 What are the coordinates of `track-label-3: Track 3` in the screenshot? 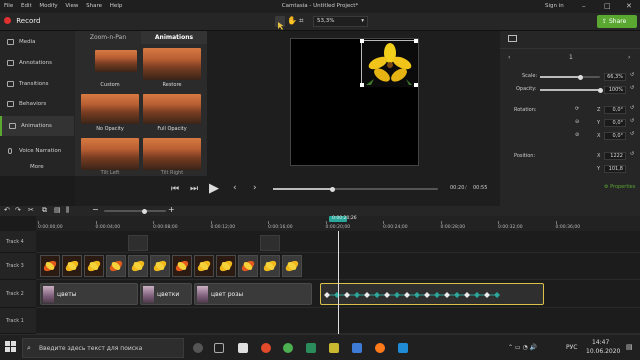 It's located at (18, 266).